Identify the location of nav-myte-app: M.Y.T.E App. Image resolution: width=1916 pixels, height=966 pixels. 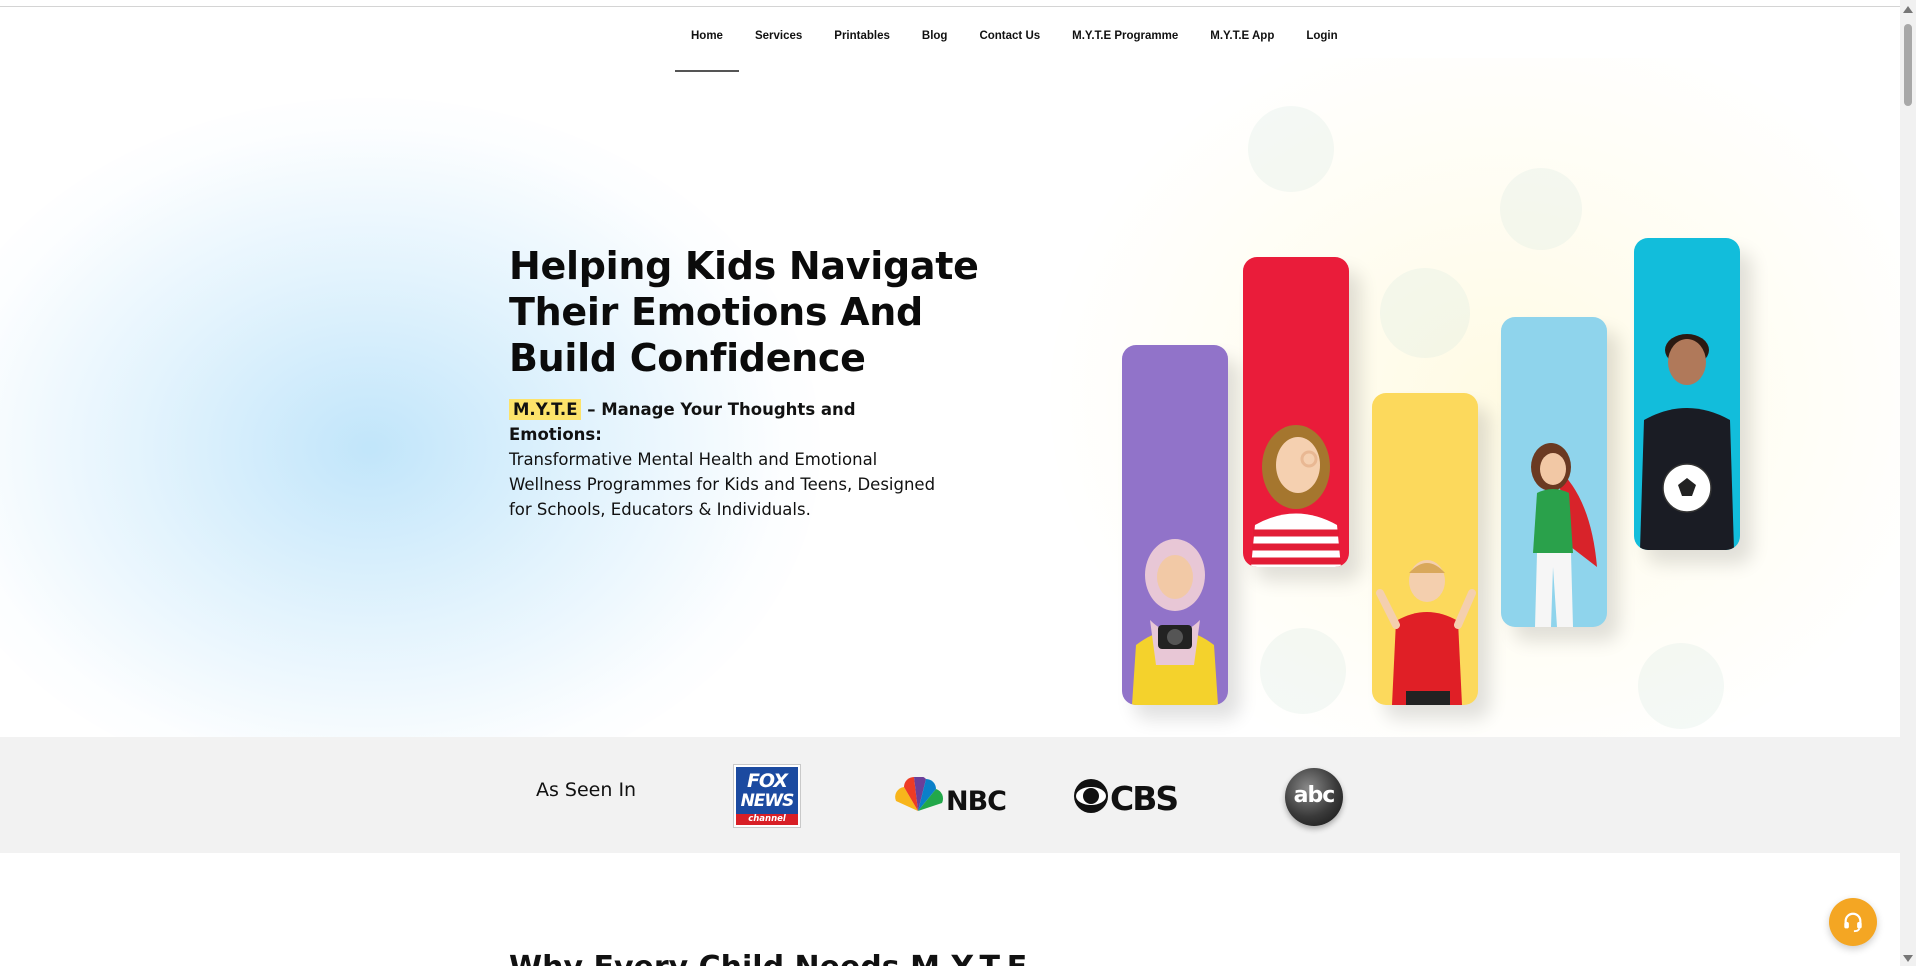
(1242, 36).